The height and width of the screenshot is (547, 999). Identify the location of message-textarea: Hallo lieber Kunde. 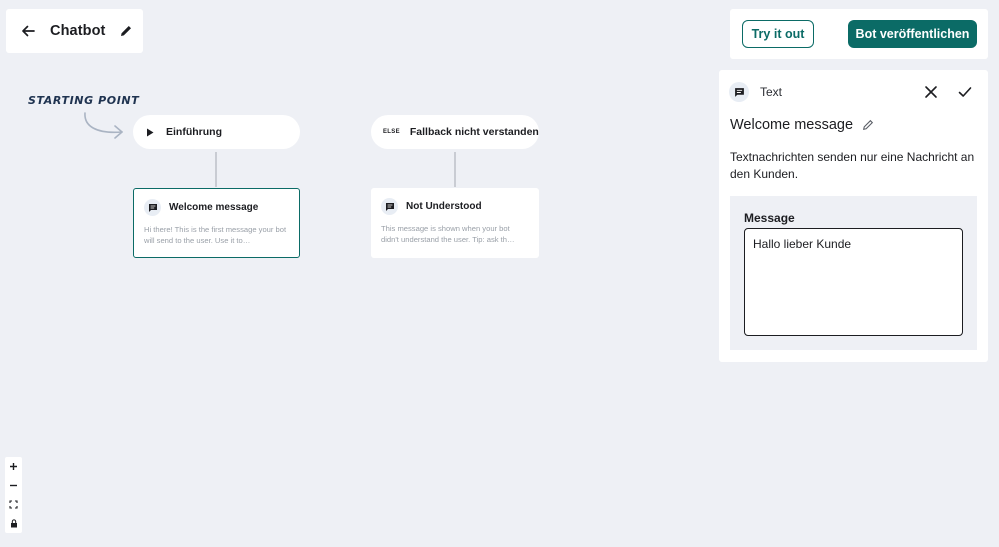
(853, 282).